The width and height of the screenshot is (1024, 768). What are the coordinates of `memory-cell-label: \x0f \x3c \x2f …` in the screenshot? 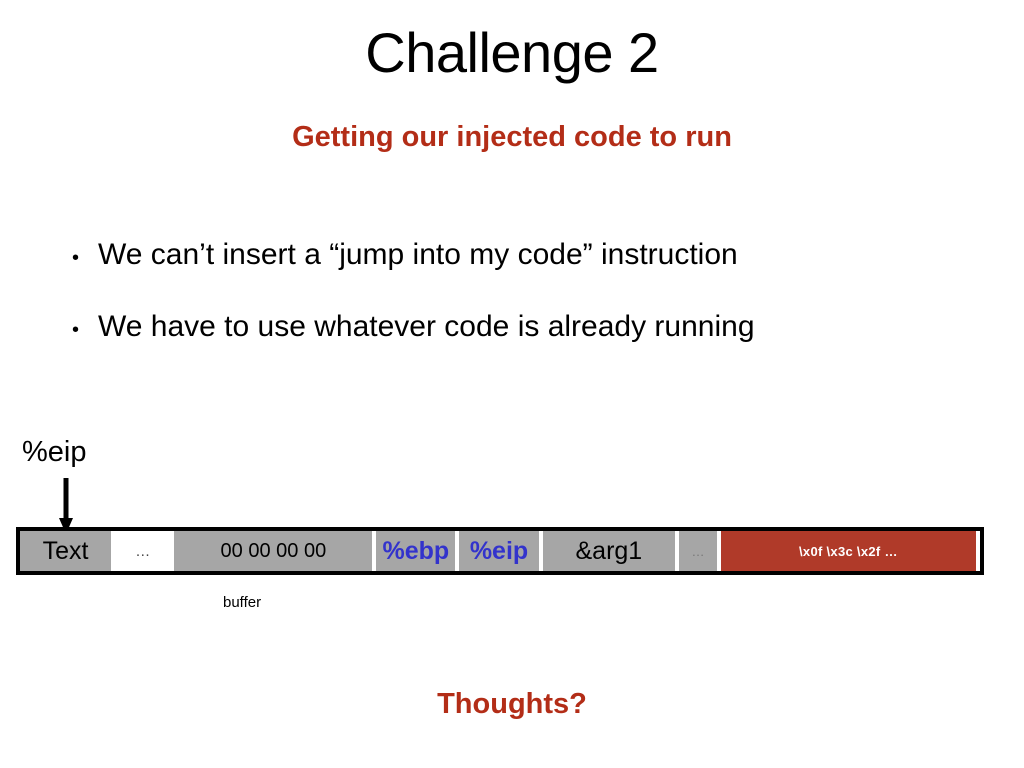 It's located at (848, 551).